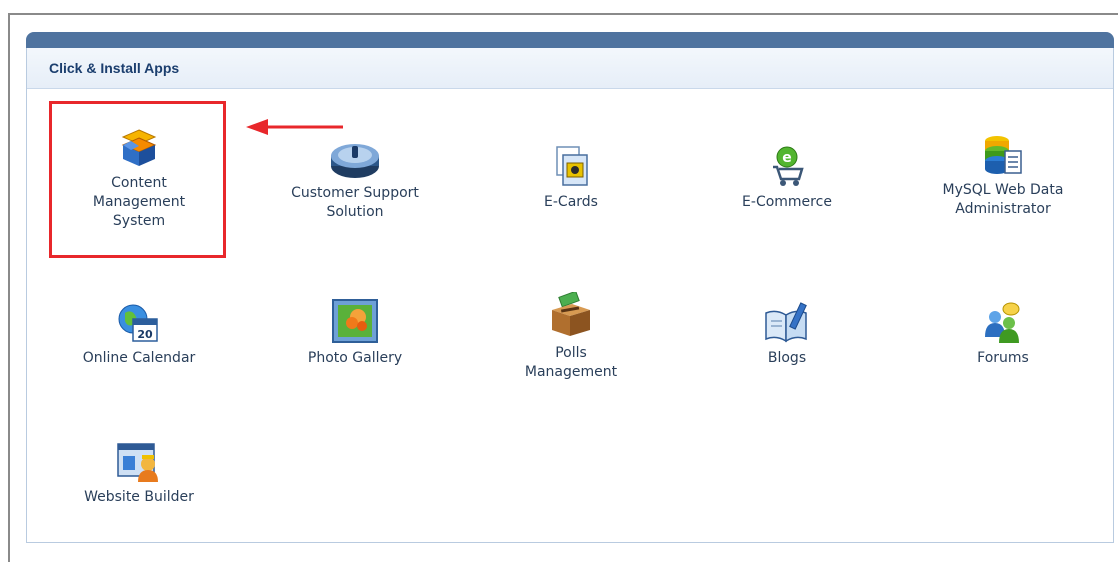 The width and height of the screenshot is (1118, 562). What do you see at coordinates (1003, 155) in the screenshot?
I see `database-icon` at bounding box center [1003, 155].